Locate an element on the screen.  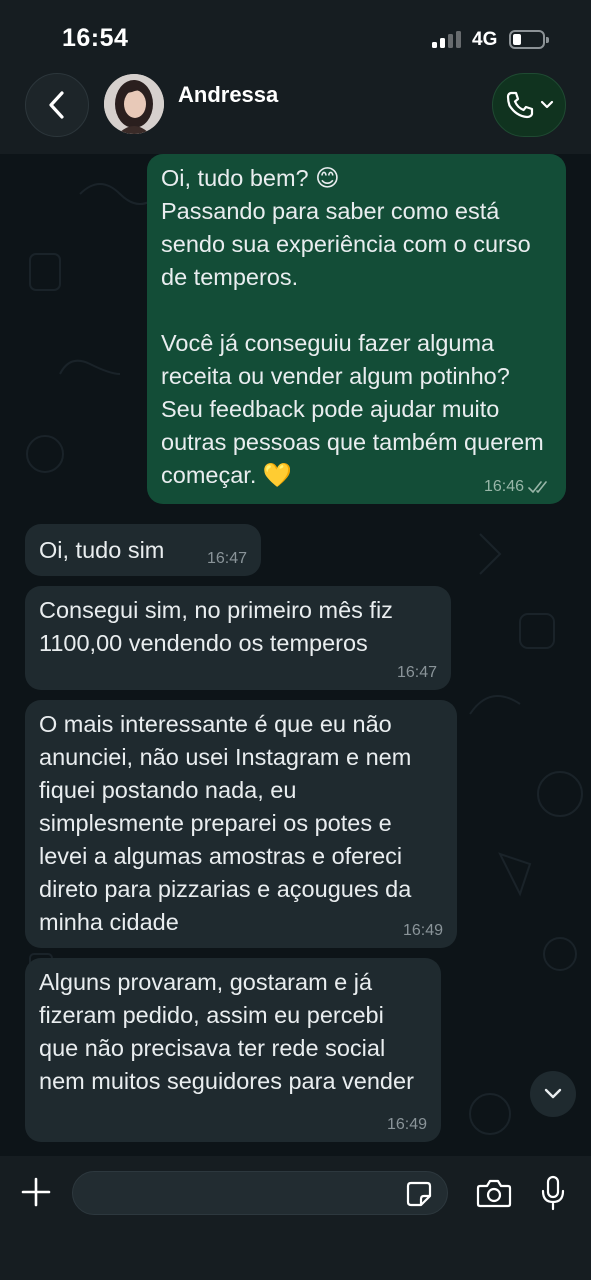
sticker-button is located at coordinates (419, 1194).